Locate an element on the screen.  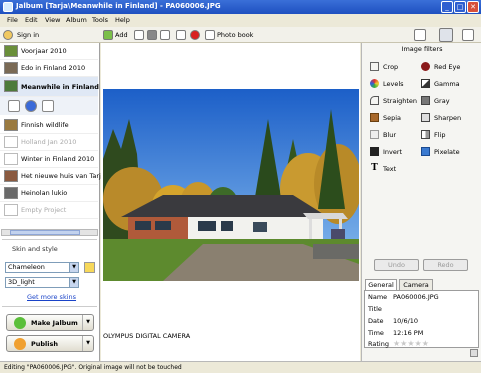
tab-general: General is located at coordinates (381, 284).